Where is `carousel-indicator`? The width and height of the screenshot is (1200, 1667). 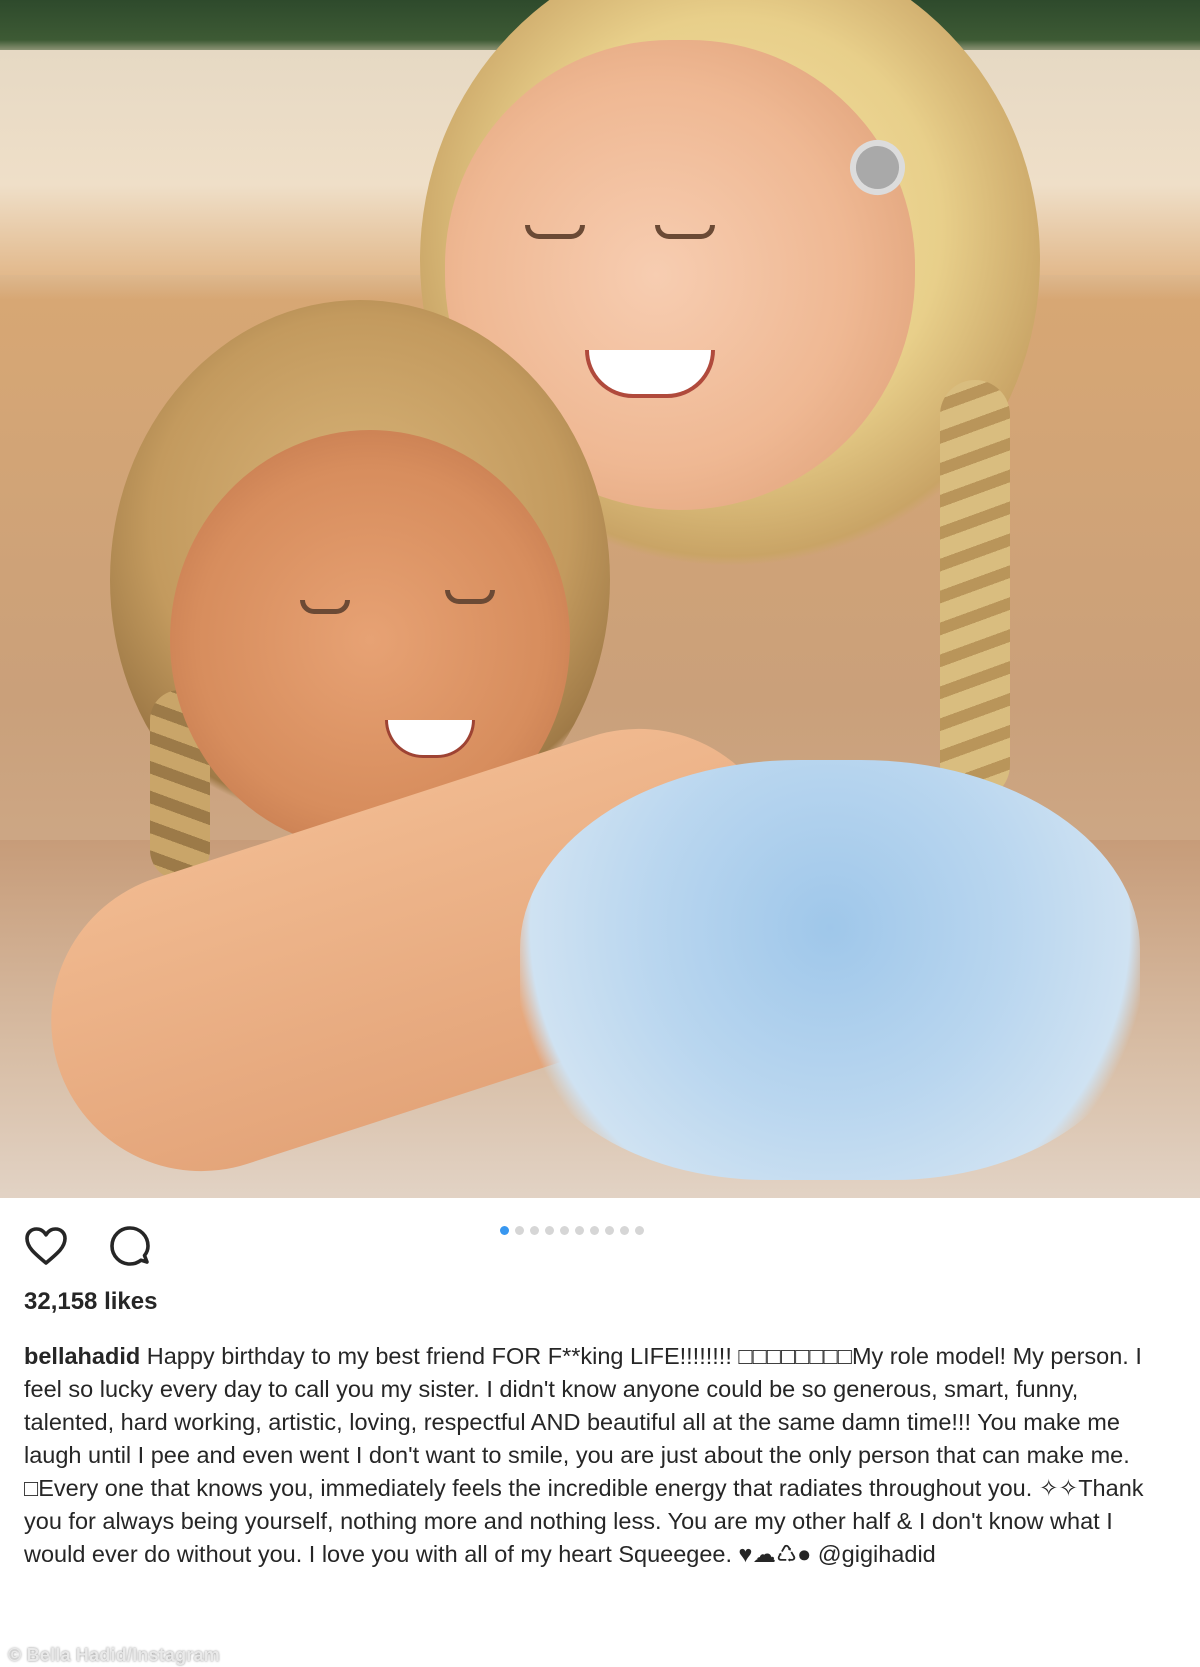 carousel-indicator is located at coordinates (572, 1230).